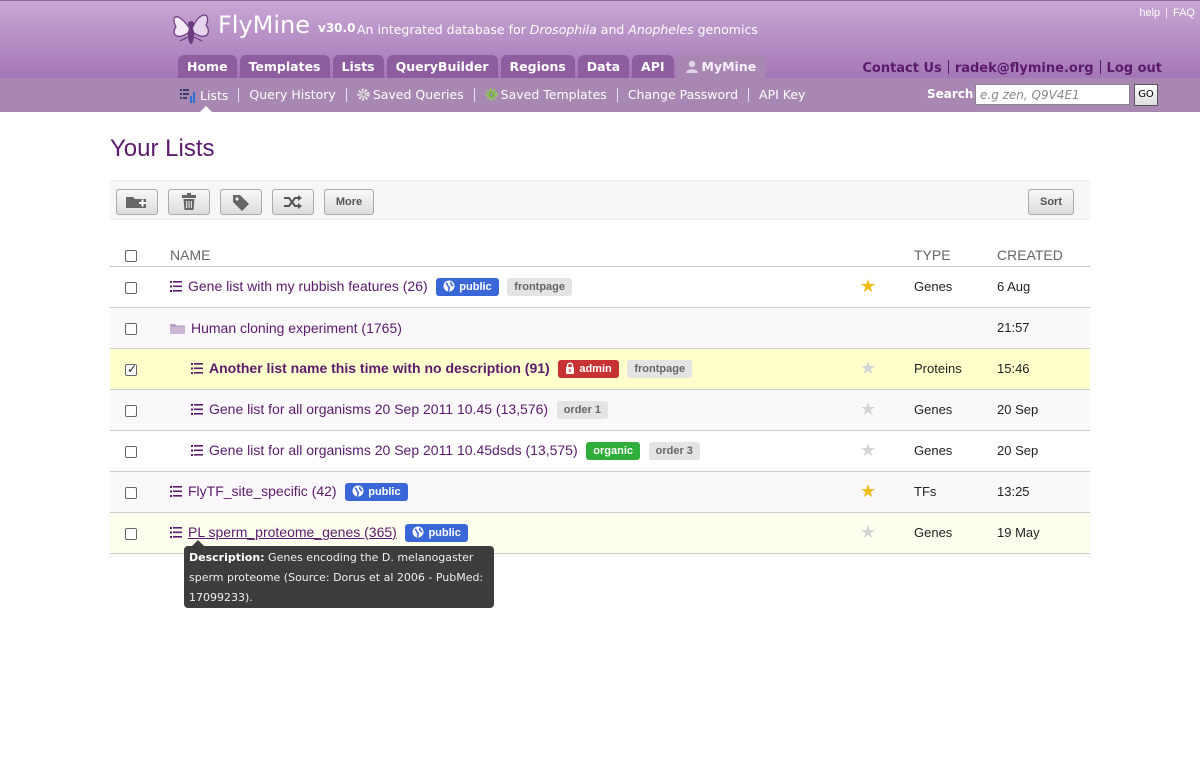  Describe the element at coordinates (409, 95) in the screenshot. I see `subnav-saved-queries: Saved Queries` at that location.